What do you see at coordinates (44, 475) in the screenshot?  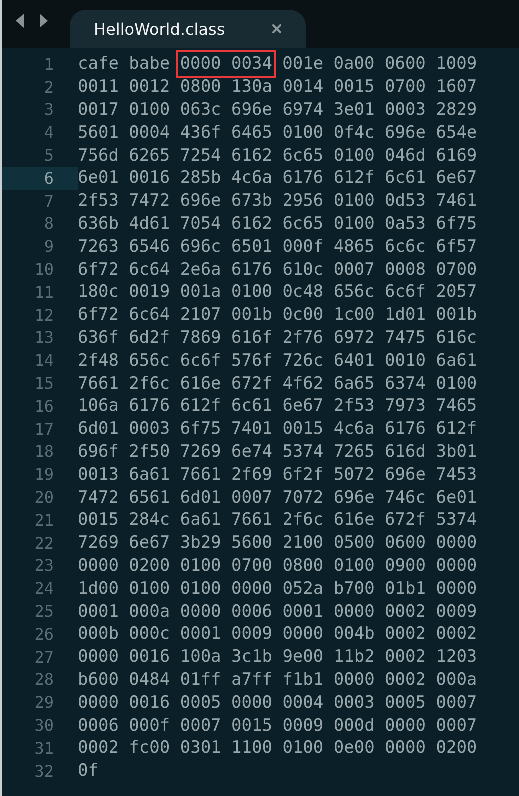 I see `line-number: 19` at bounding box center [44, 475].